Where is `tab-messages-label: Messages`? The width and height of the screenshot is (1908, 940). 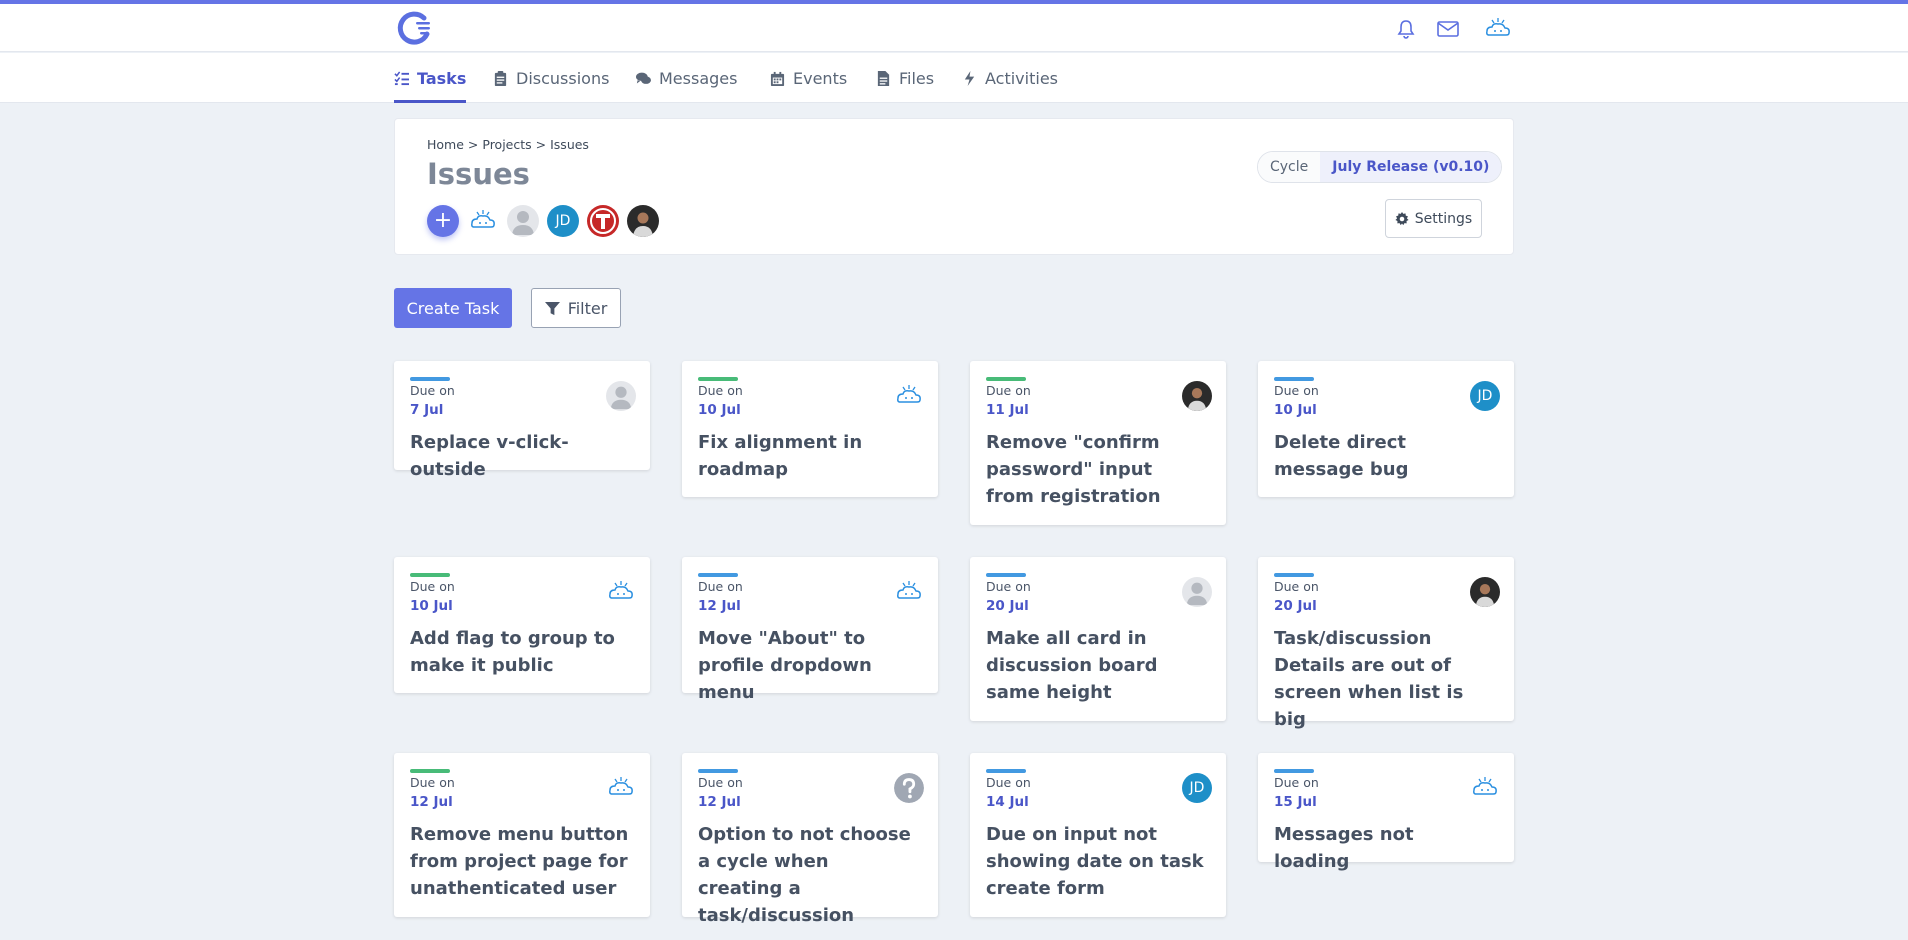
tab-messages-label: Messages is located at coordinates (698, 78).